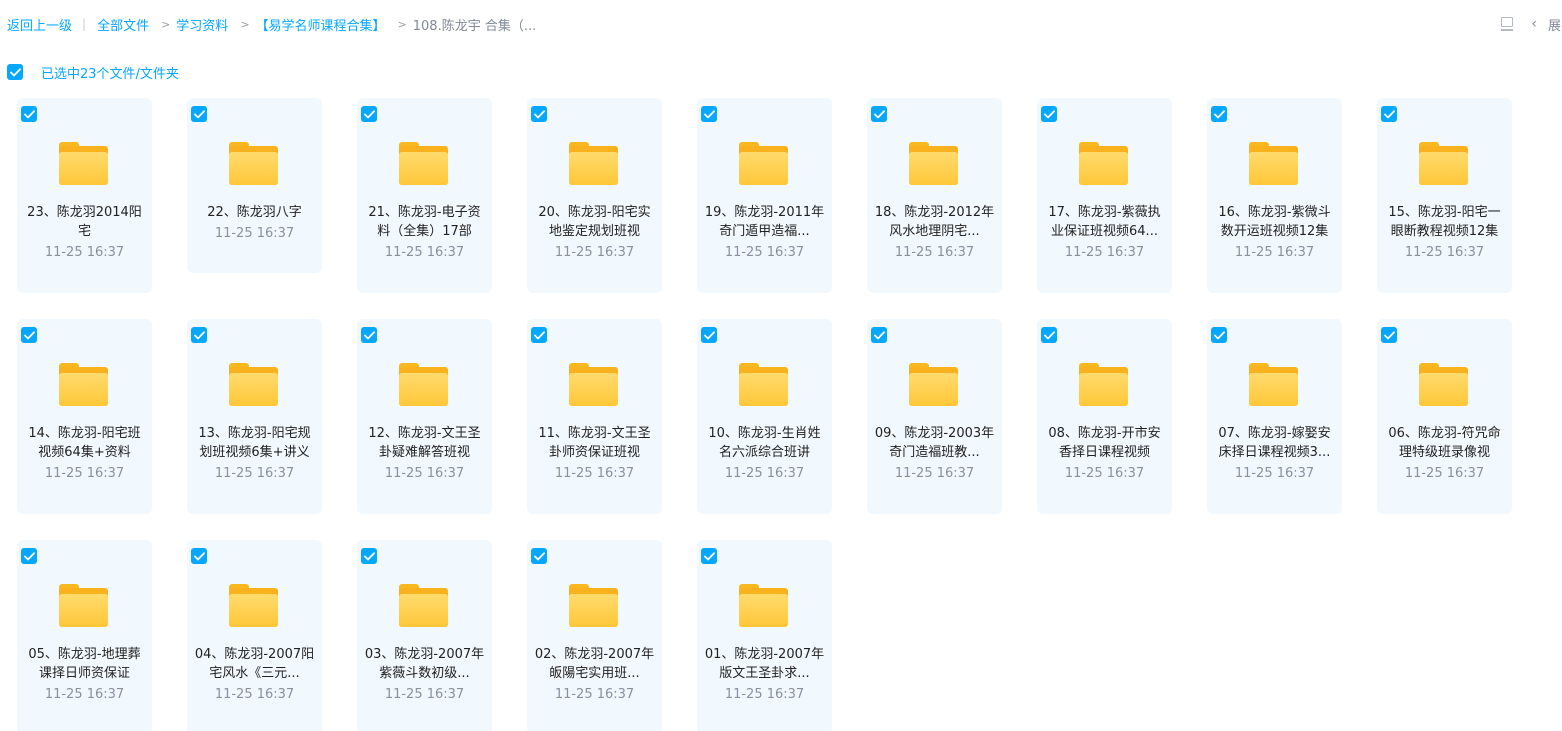 The width and height of the screenshot is (1562, 731). Describe the element at coordinates (39, 24) in the screenshot. I see `back-link: 返回上一级` at that location.